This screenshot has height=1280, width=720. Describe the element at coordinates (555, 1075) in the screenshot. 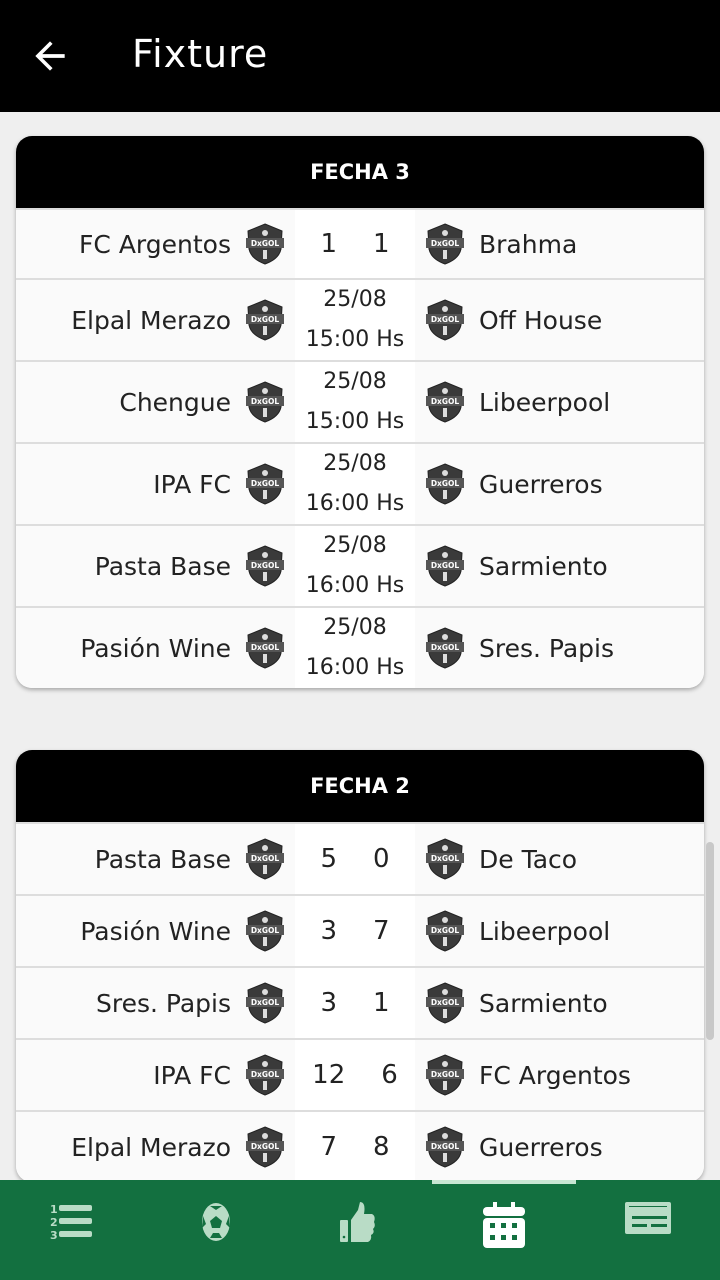

I see `away-team: FC Argentos` at that location.